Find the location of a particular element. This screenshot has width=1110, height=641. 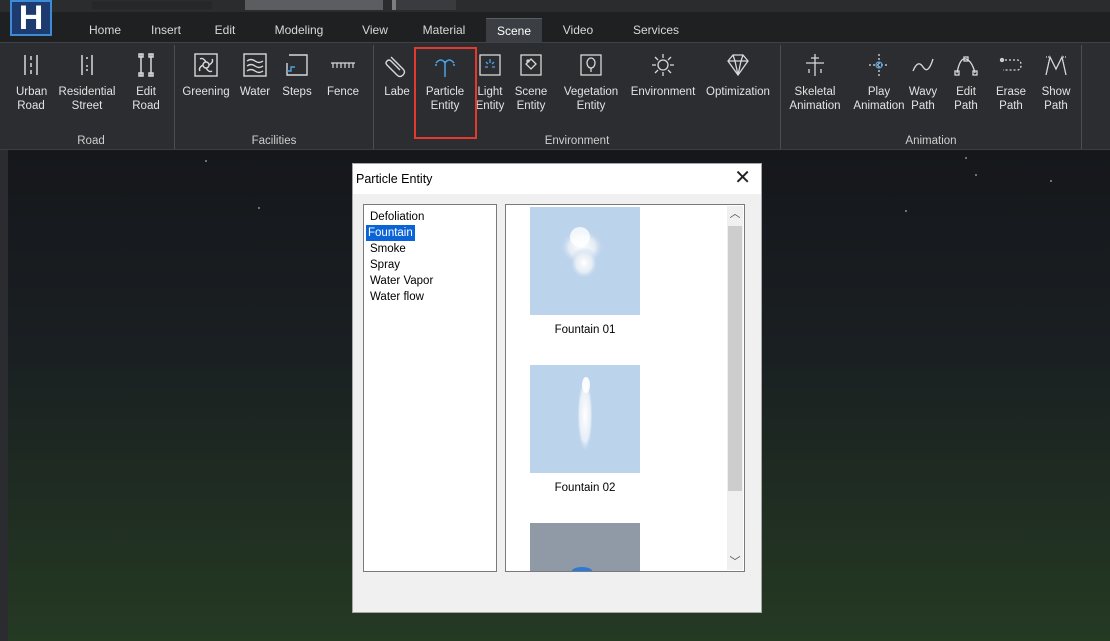

environment-button: Environment is located at coordinates (663, 75).